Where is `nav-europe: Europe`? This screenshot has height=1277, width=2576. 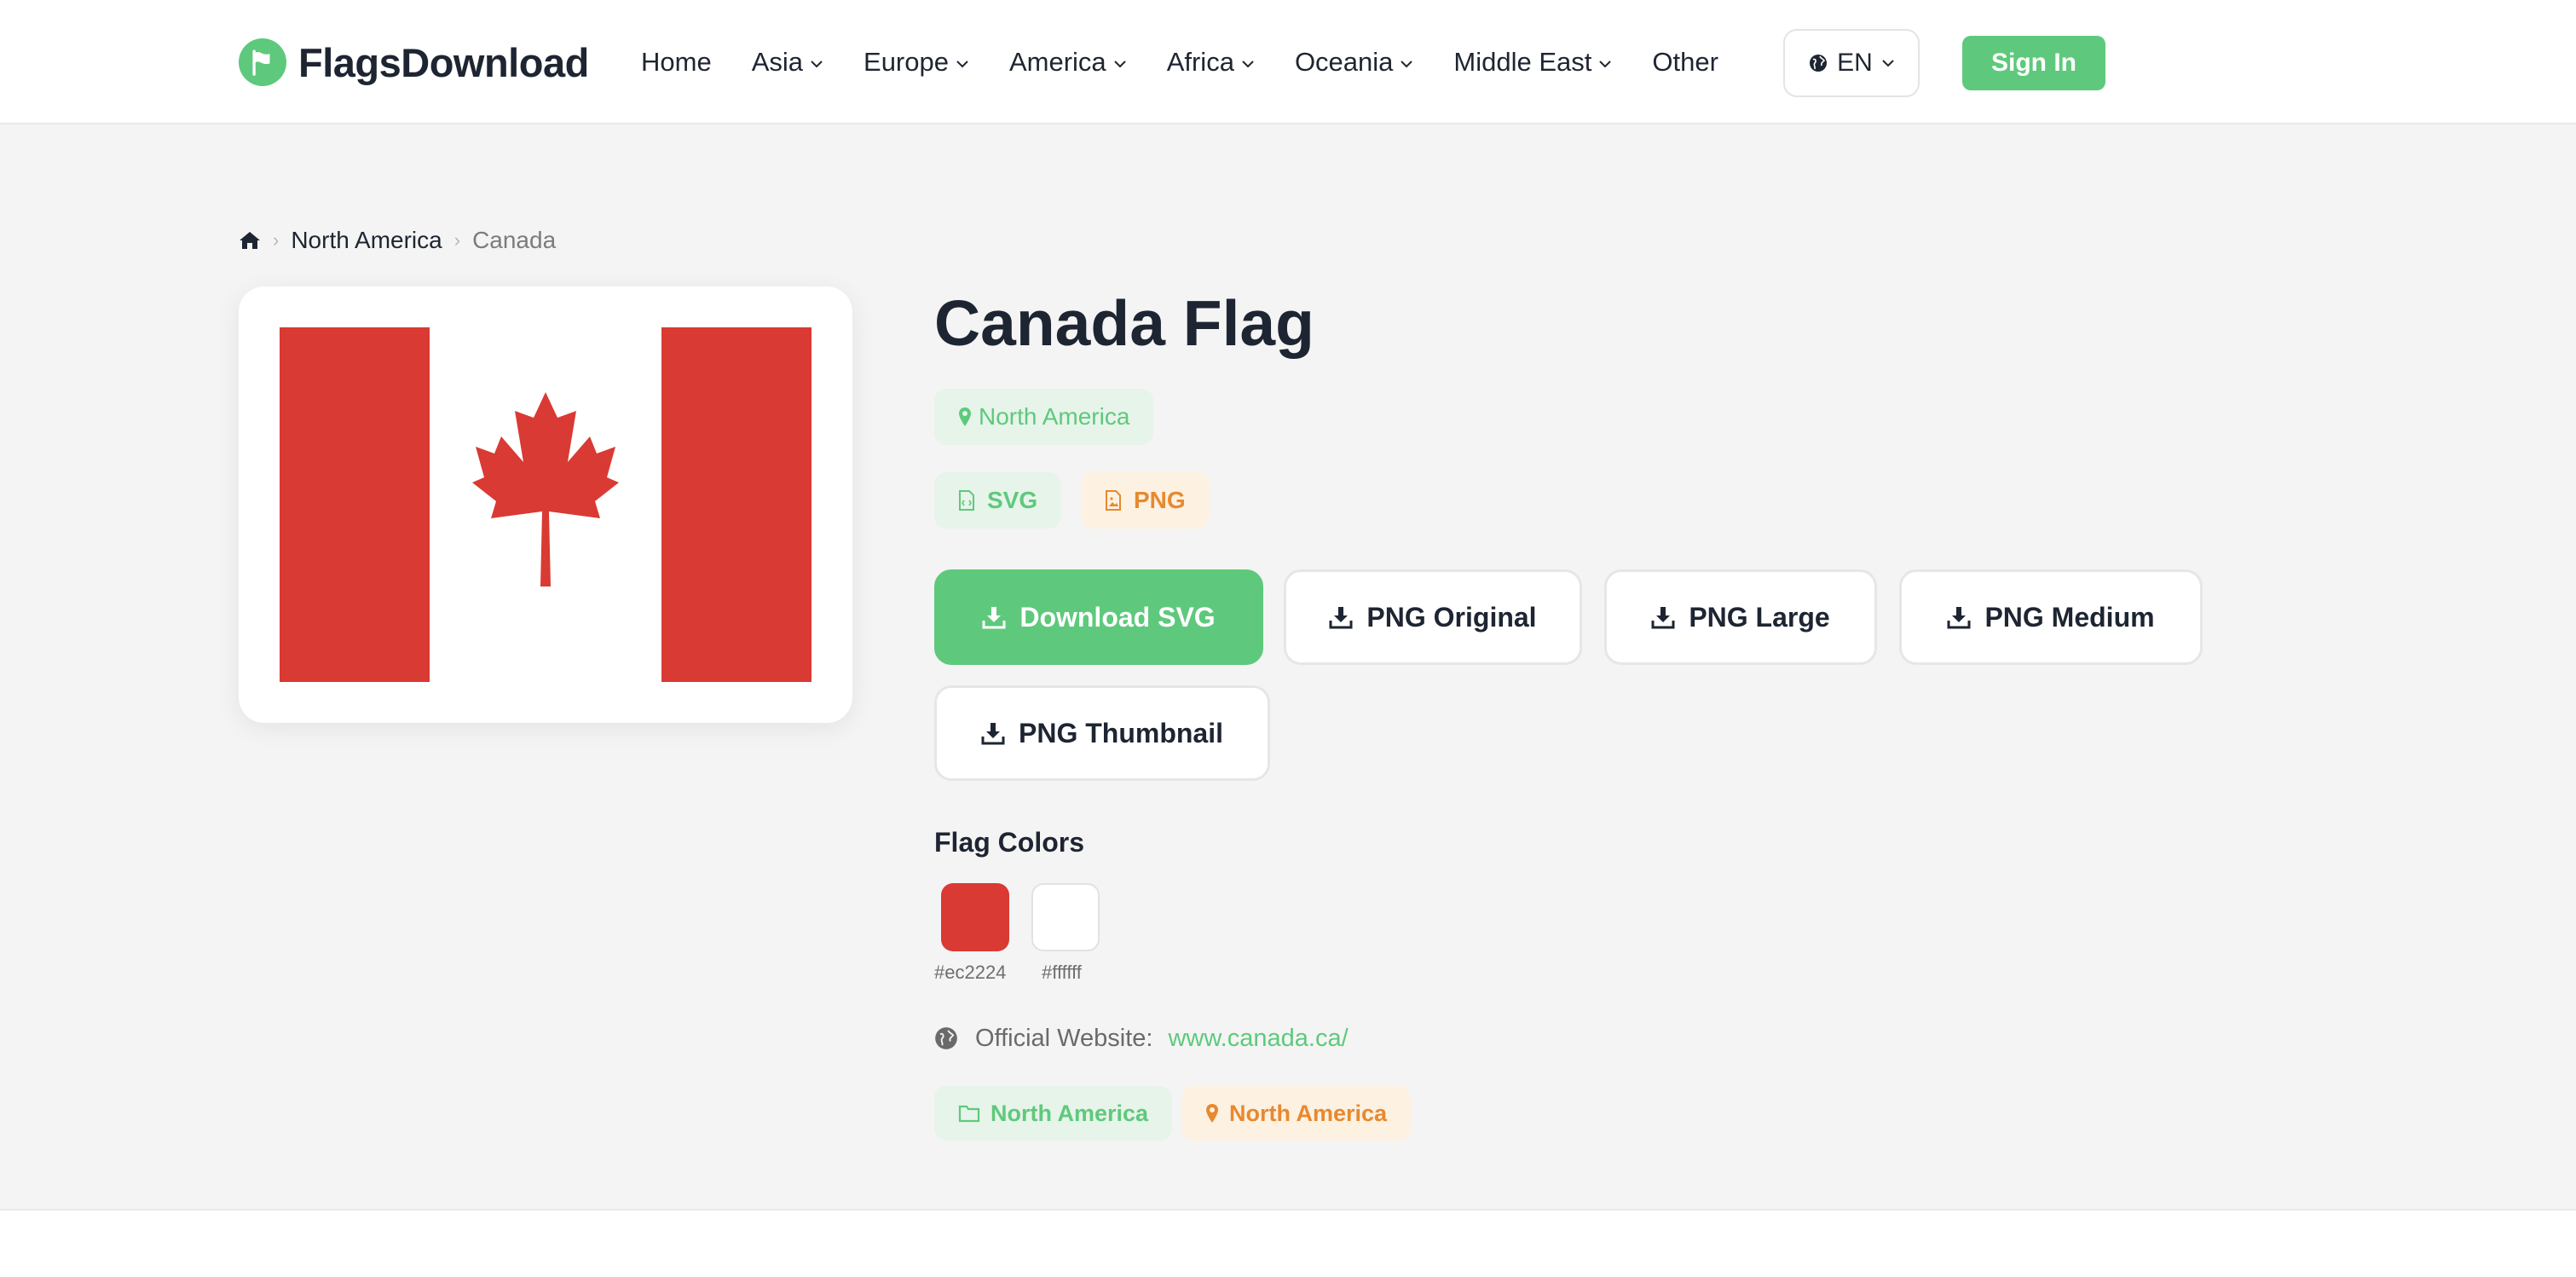 nav-europe: Europe is located at coordinates (916, 62).